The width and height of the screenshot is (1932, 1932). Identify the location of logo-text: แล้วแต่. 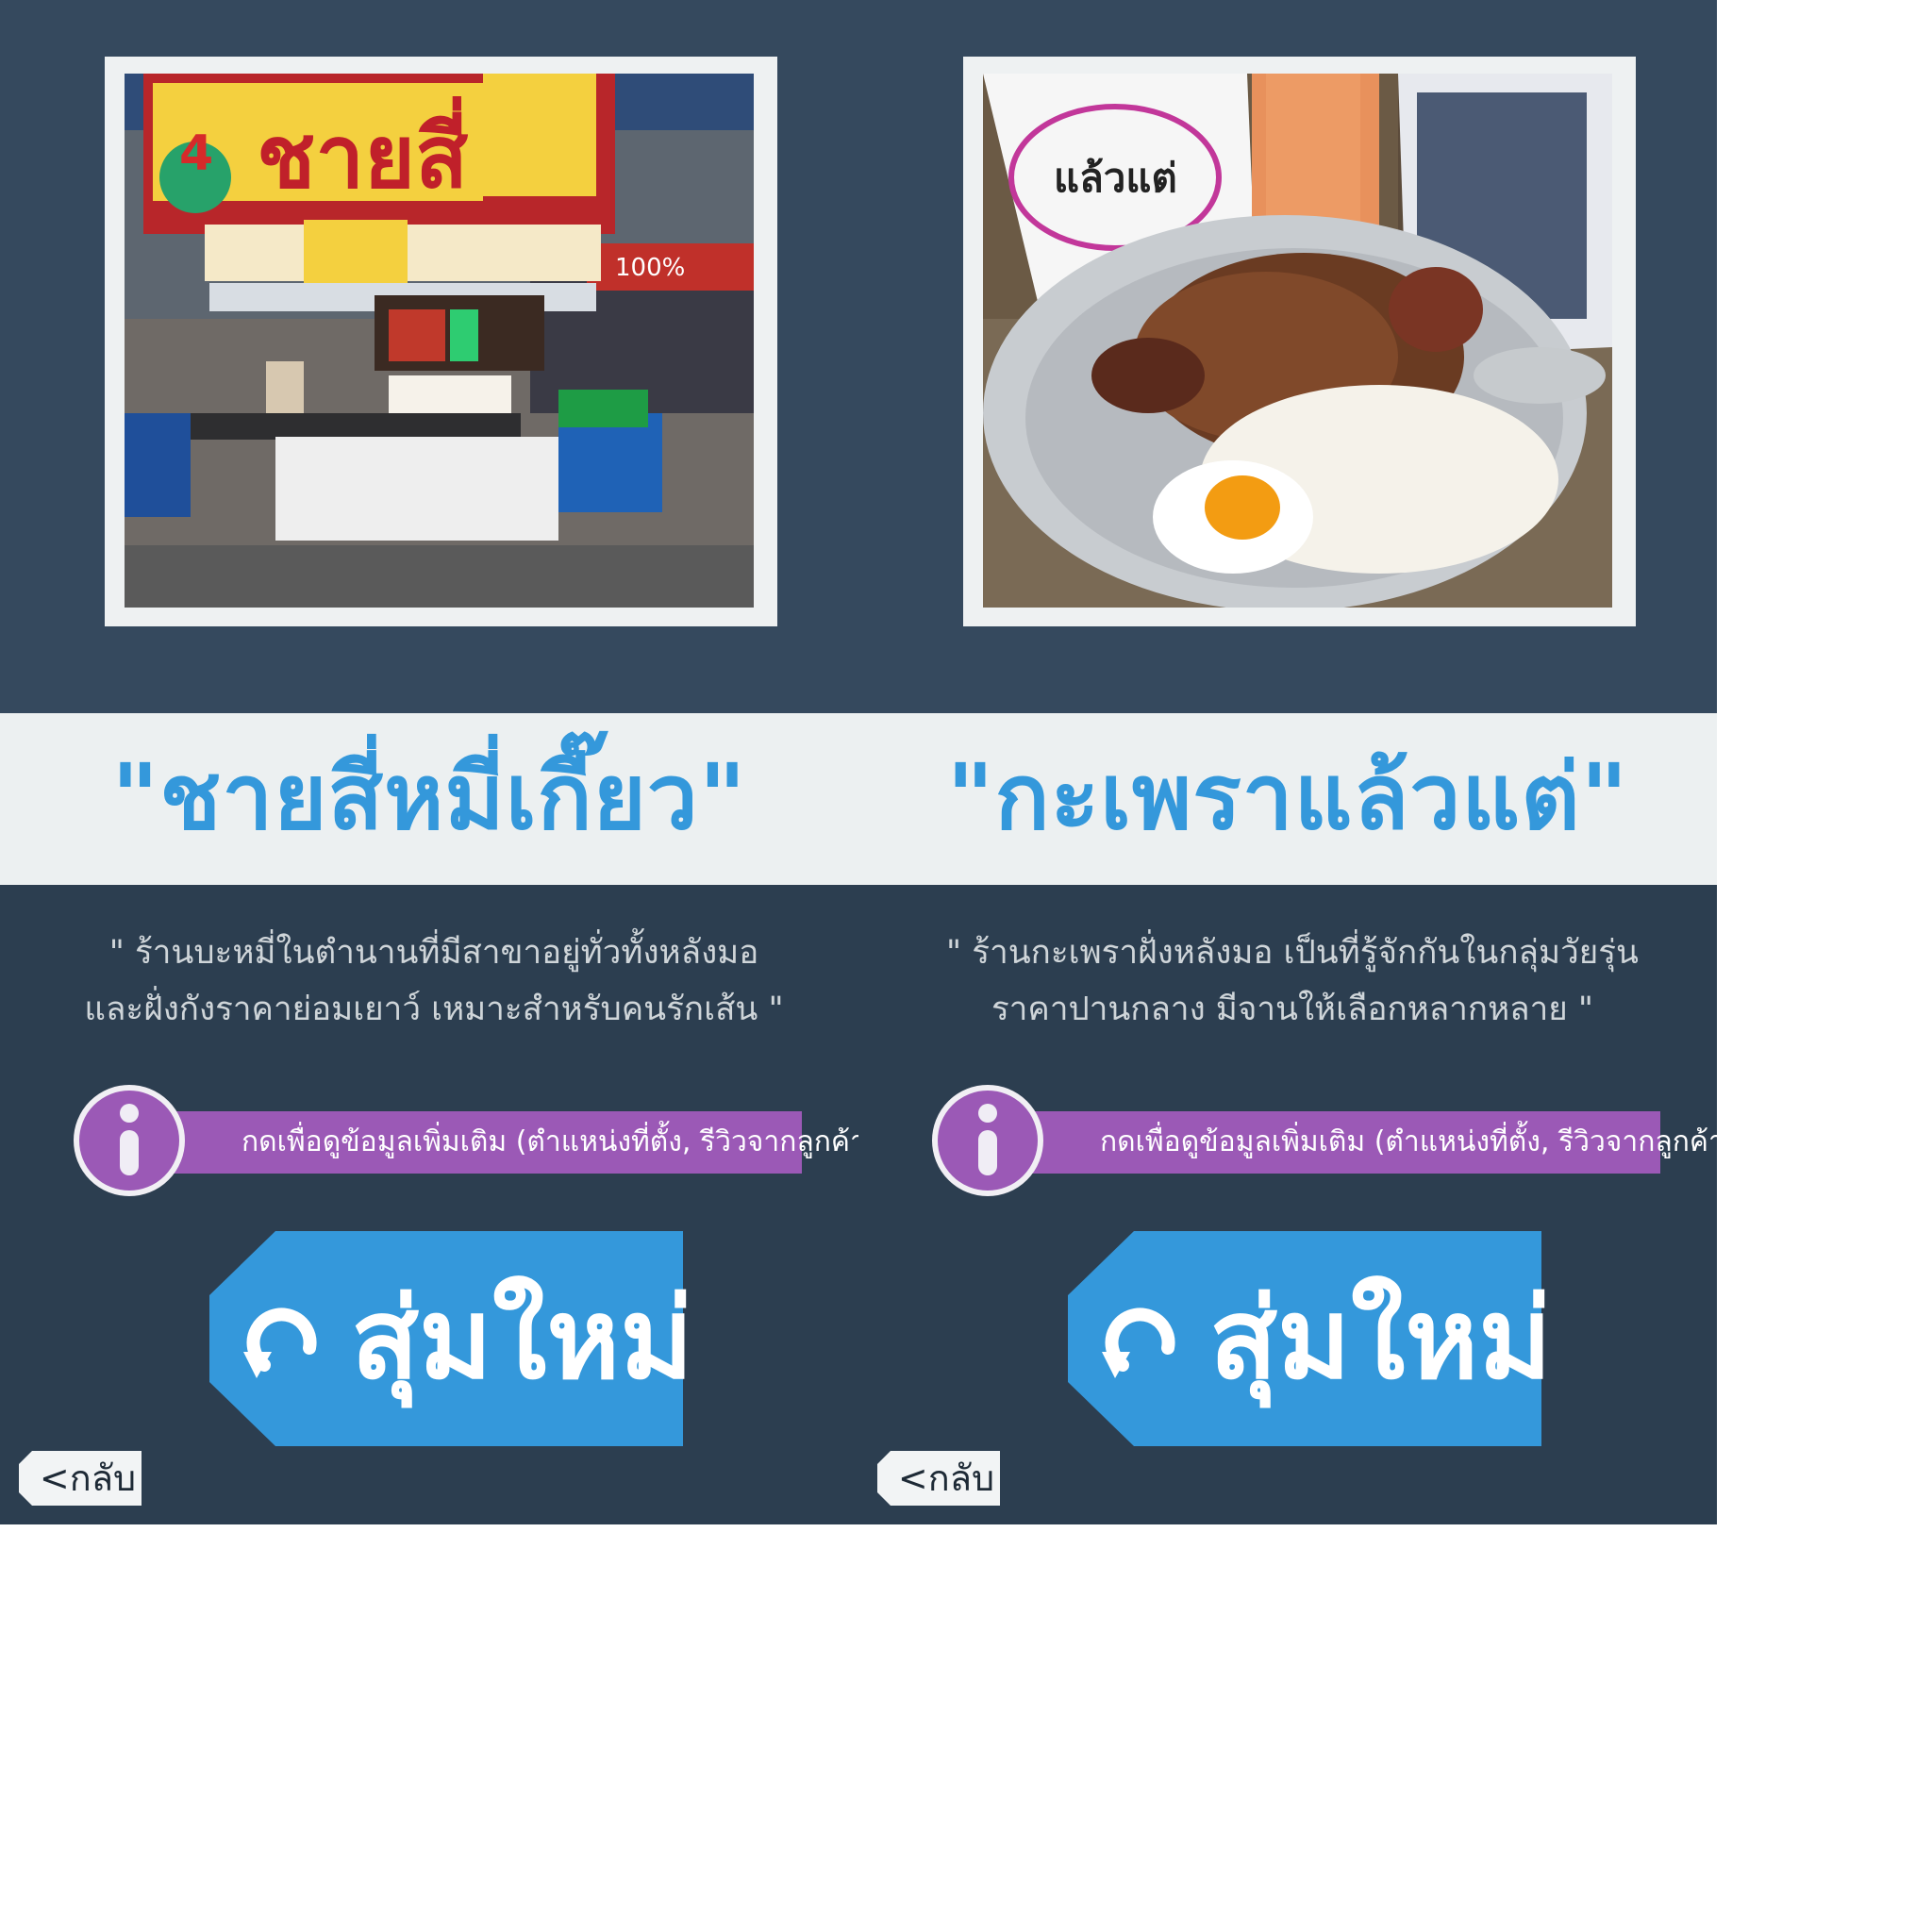
(1115, 178).